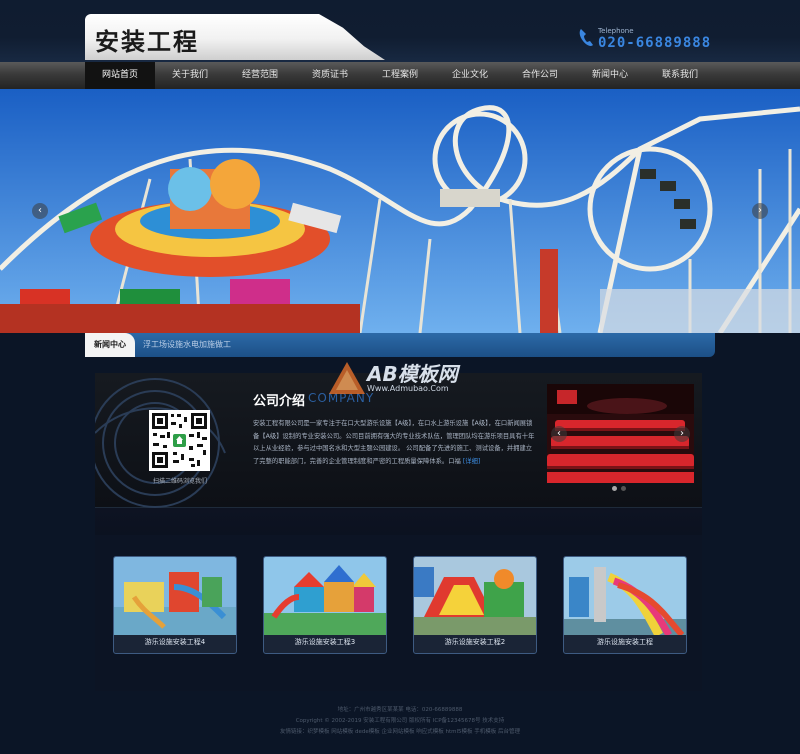  I want to click on banner-next-arrow: ›, so click(760, 211).